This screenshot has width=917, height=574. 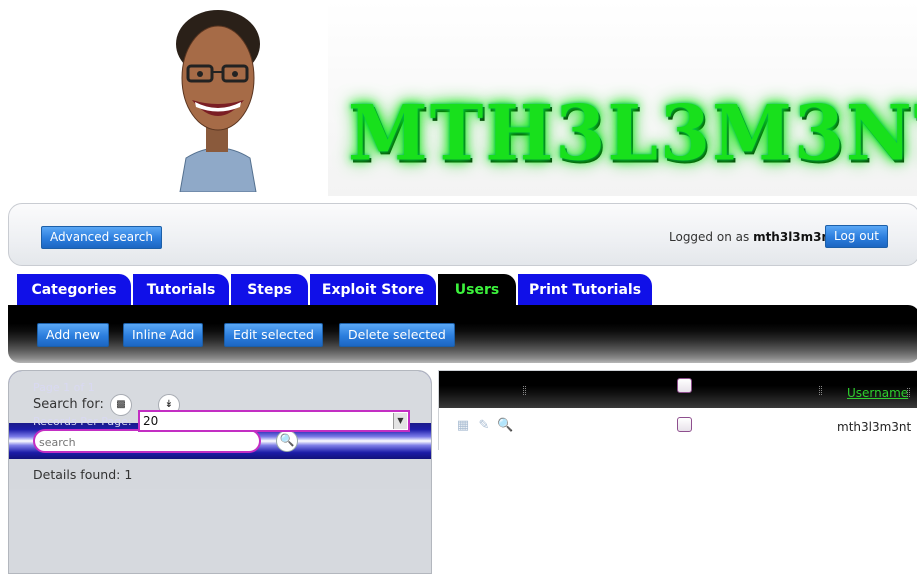 I want to click on column-header-username: Username, so click(x=877, y=393).